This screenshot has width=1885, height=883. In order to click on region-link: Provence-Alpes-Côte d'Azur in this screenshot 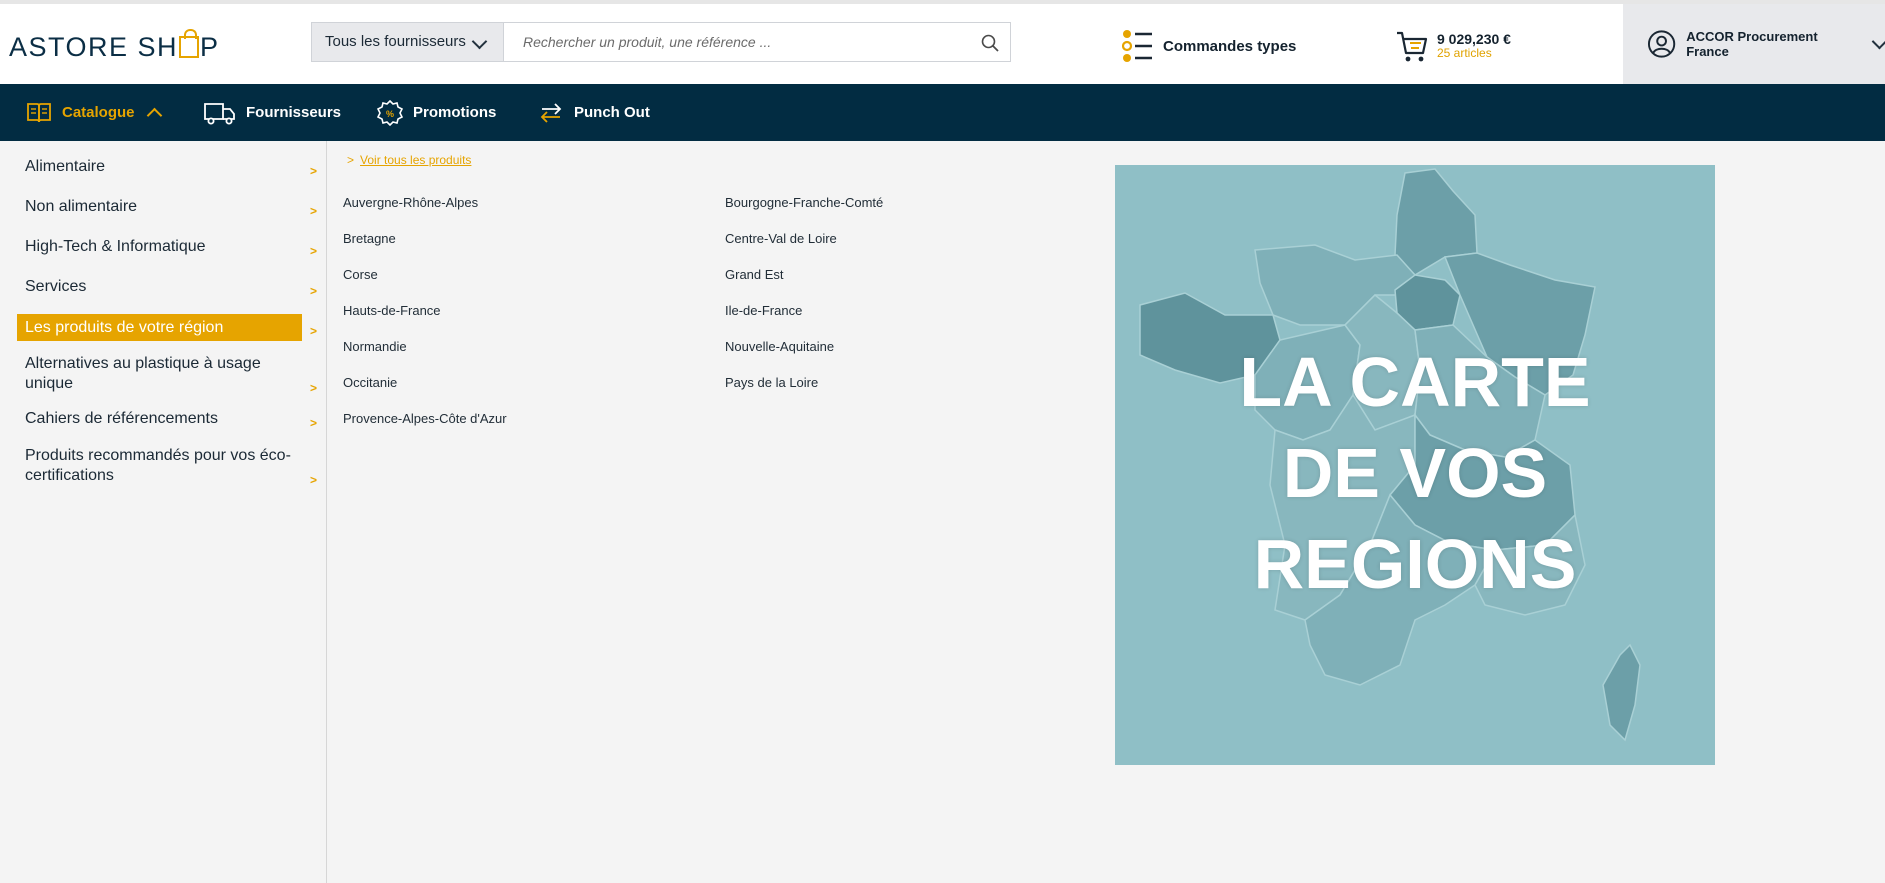, I will do `click(425, 418)`.